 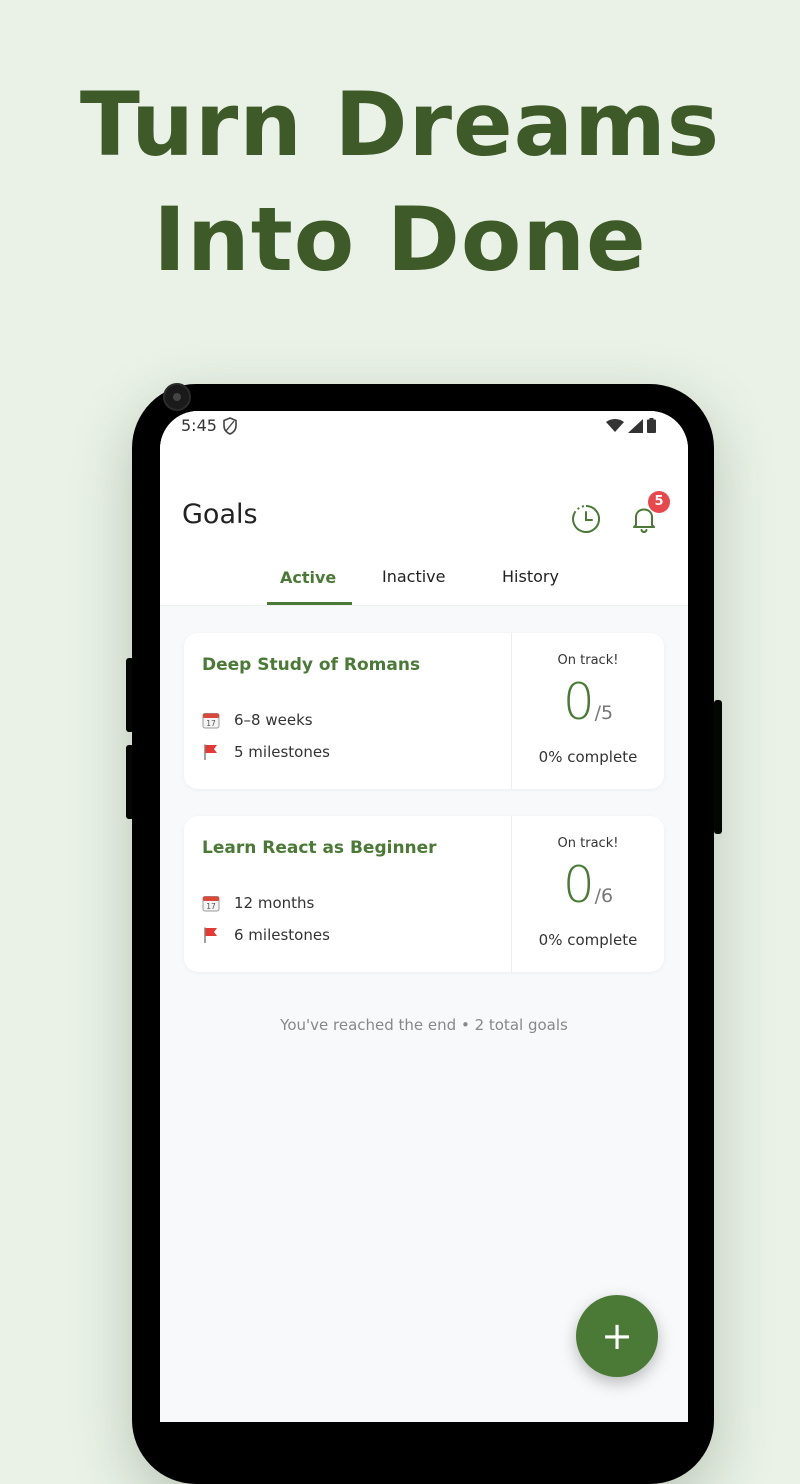 I want to click on goal-progress: 0/5, so click(x=588, y=702).